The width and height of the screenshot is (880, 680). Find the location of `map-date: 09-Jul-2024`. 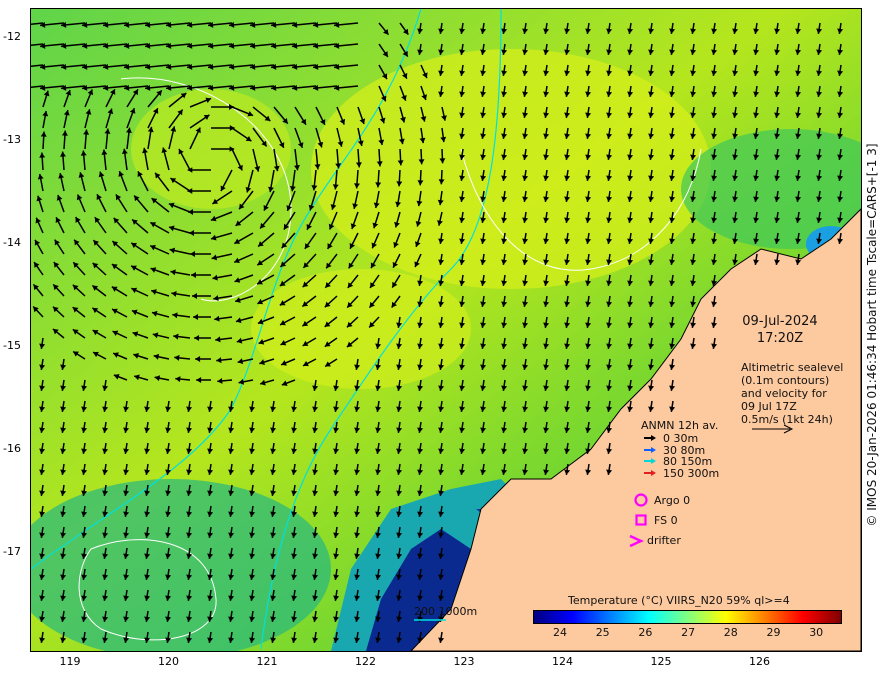

map-date: 09-Jul-2024 is located at coordinates (780, 321).